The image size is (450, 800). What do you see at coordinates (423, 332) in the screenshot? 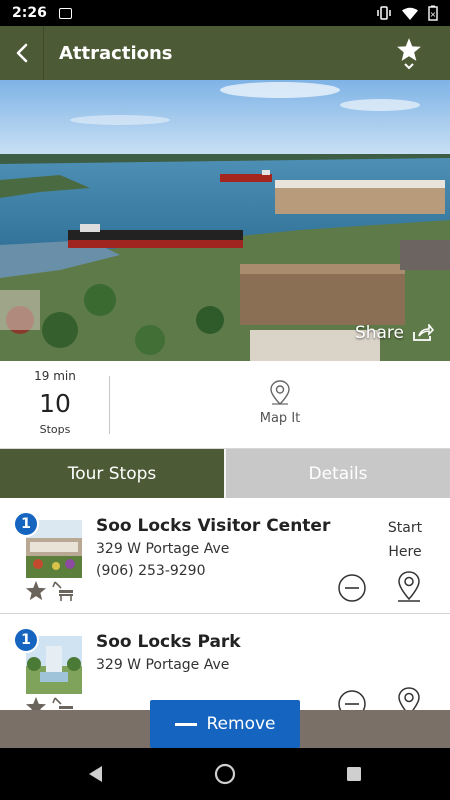
I see `share-icon` at bounding box center [423, 332].